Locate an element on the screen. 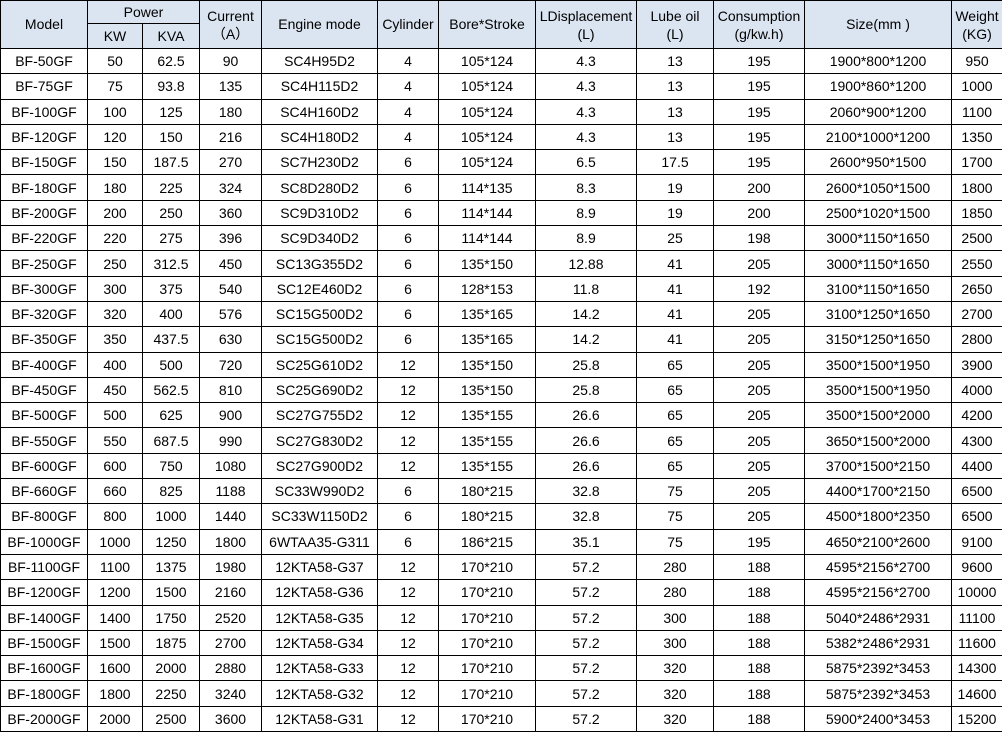 The width and height of the screenshot is (1002, 736). cell-lube-oil: 25 is located at coordinates (675, 238).